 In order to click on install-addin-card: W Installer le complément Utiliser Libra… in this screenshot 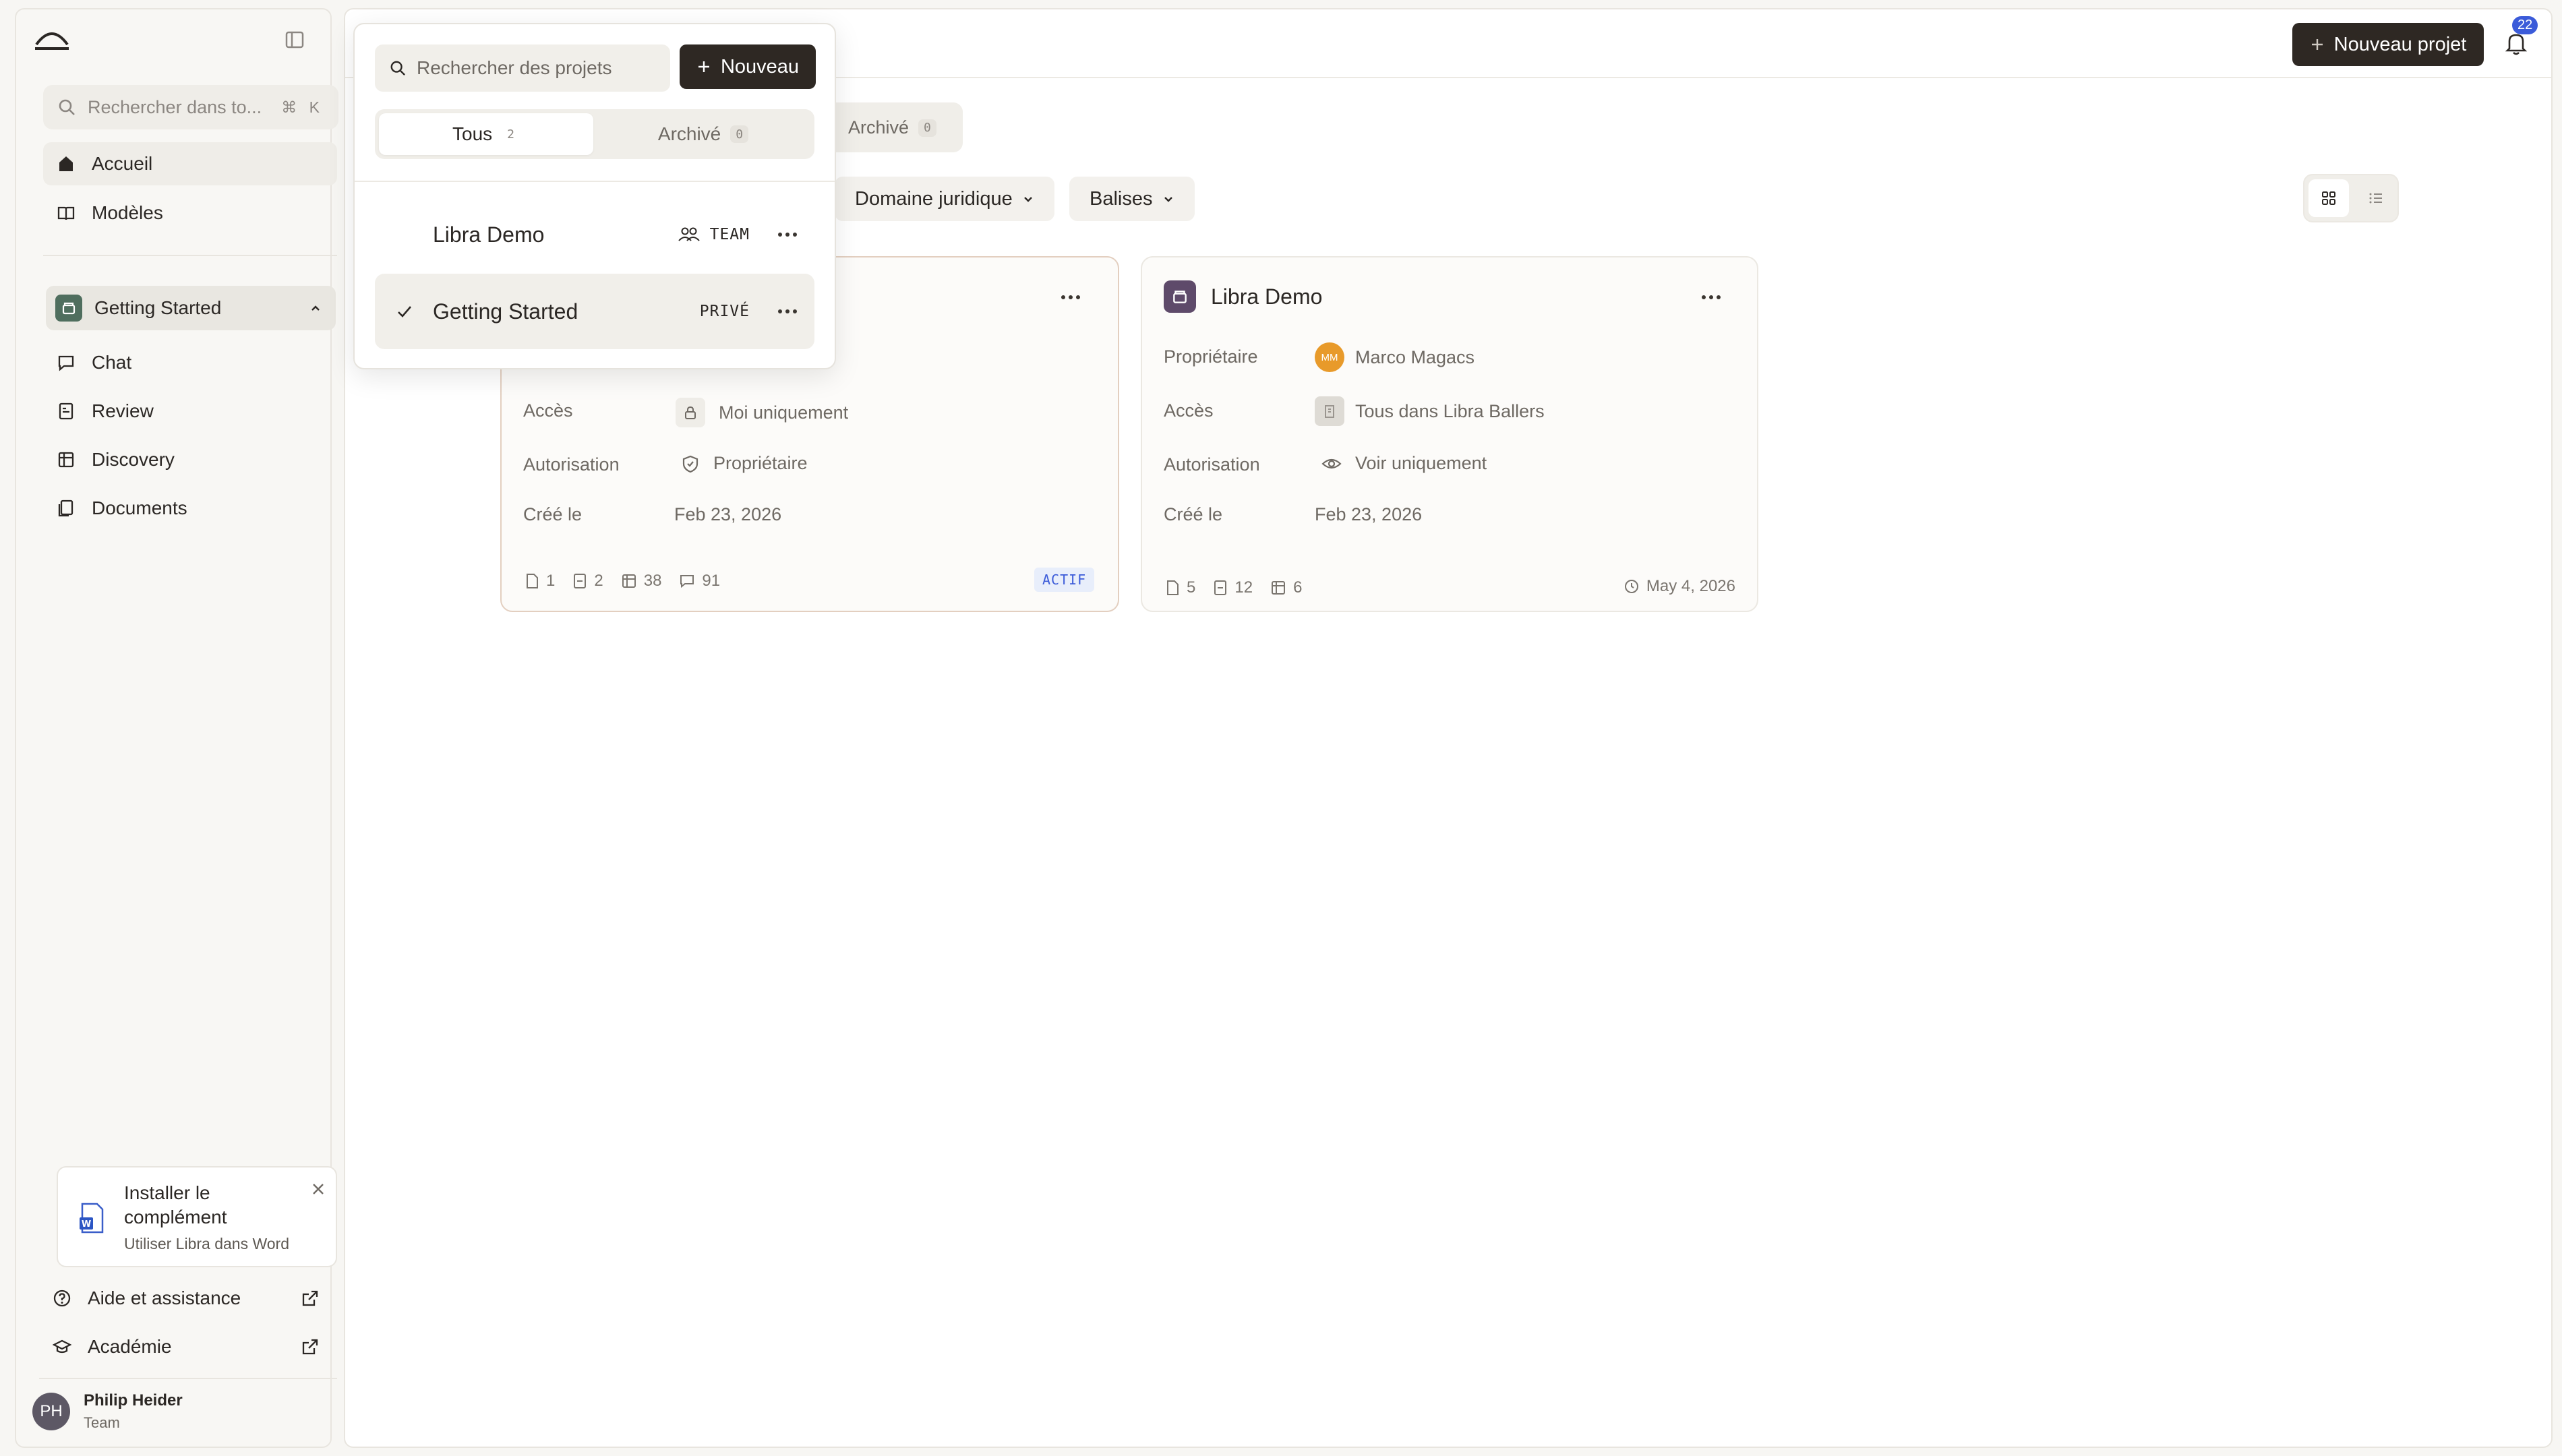, I will do `click(197, 1216)`.